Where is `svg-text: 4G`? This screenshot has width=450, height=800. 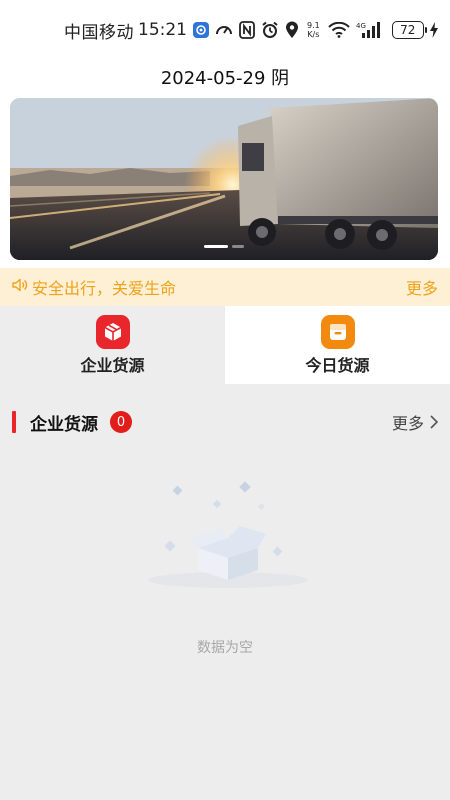 svg-text: 4G is located at coordinates (361, 26).